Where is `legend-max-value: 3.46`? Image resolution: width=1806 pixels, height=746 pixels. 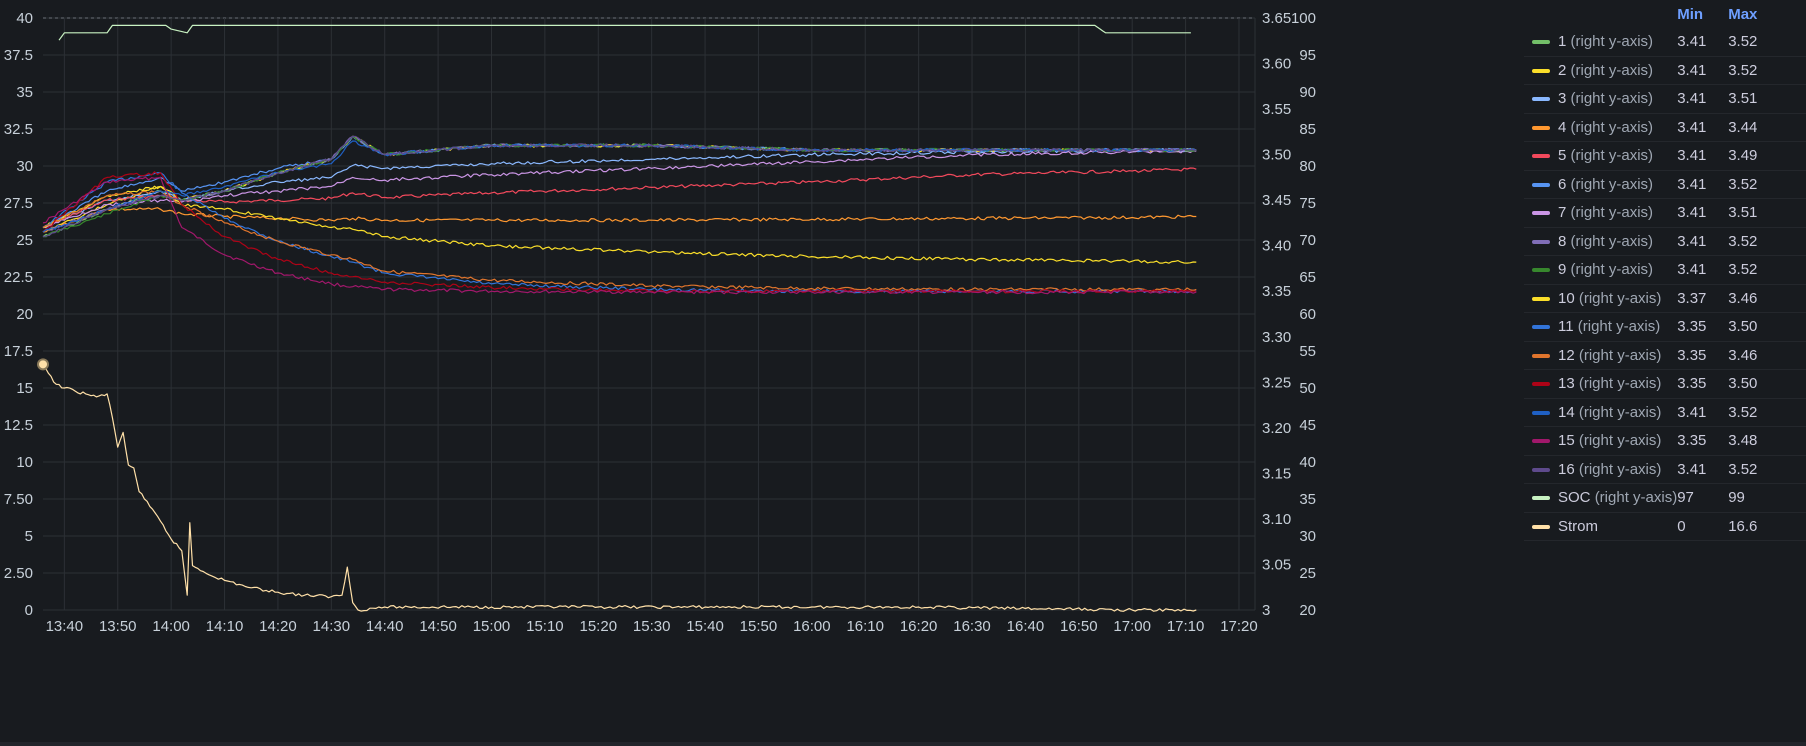 legend-max-value: 3.46 is located at coordinates (1767, 298).